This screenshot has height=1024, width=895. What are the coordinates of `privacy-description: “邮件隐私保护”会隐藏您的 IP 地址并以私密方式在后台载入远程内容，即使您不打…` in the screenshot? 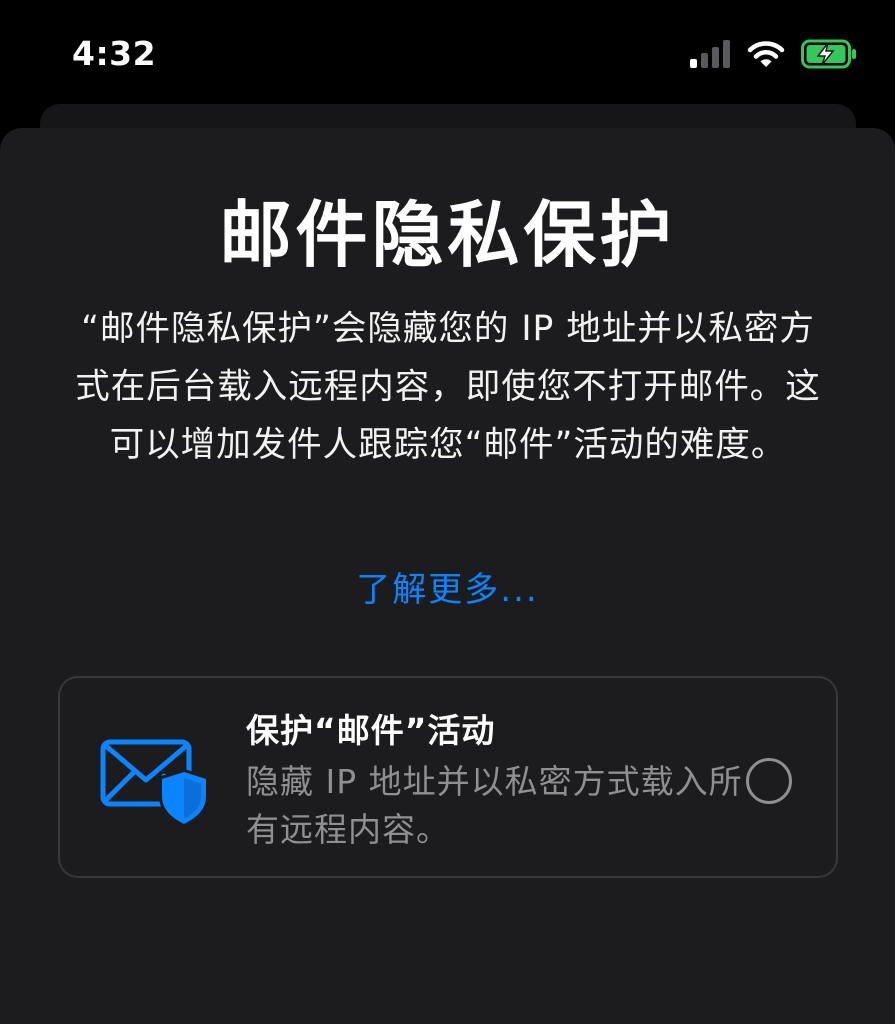 It's located at (448, 387).